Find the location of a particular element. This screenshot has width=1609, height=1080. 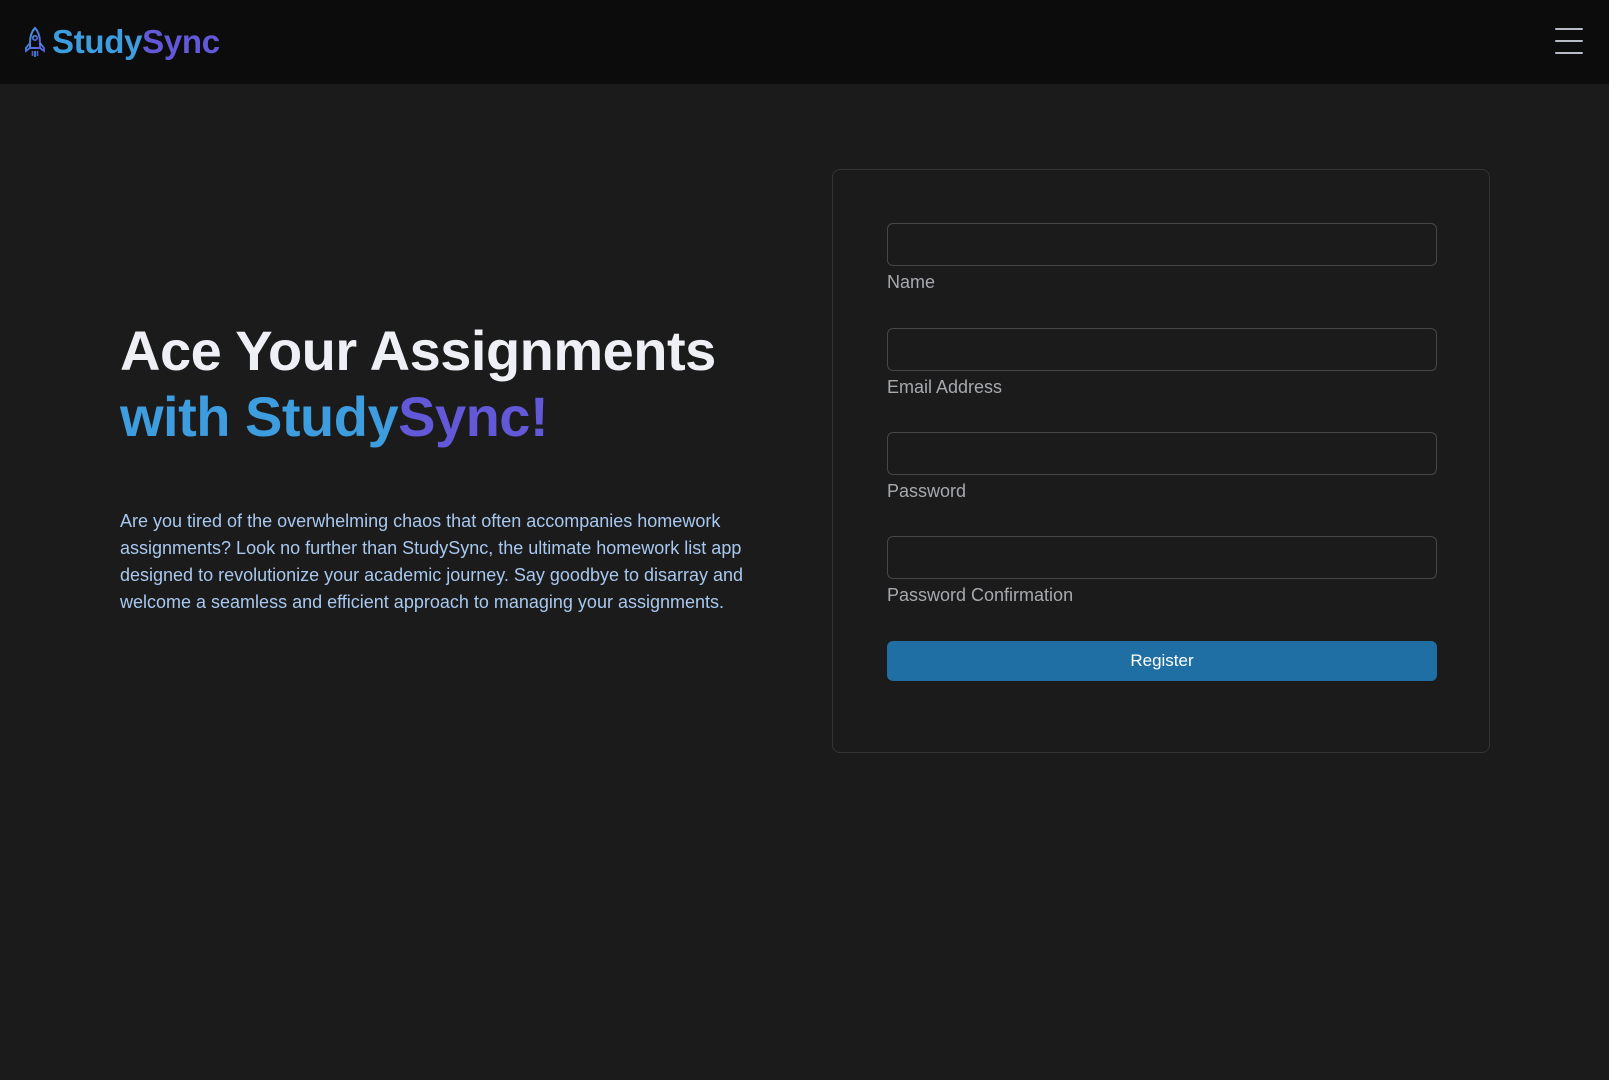

hamburger-menu-icon is located at coordinates (1569, 41).